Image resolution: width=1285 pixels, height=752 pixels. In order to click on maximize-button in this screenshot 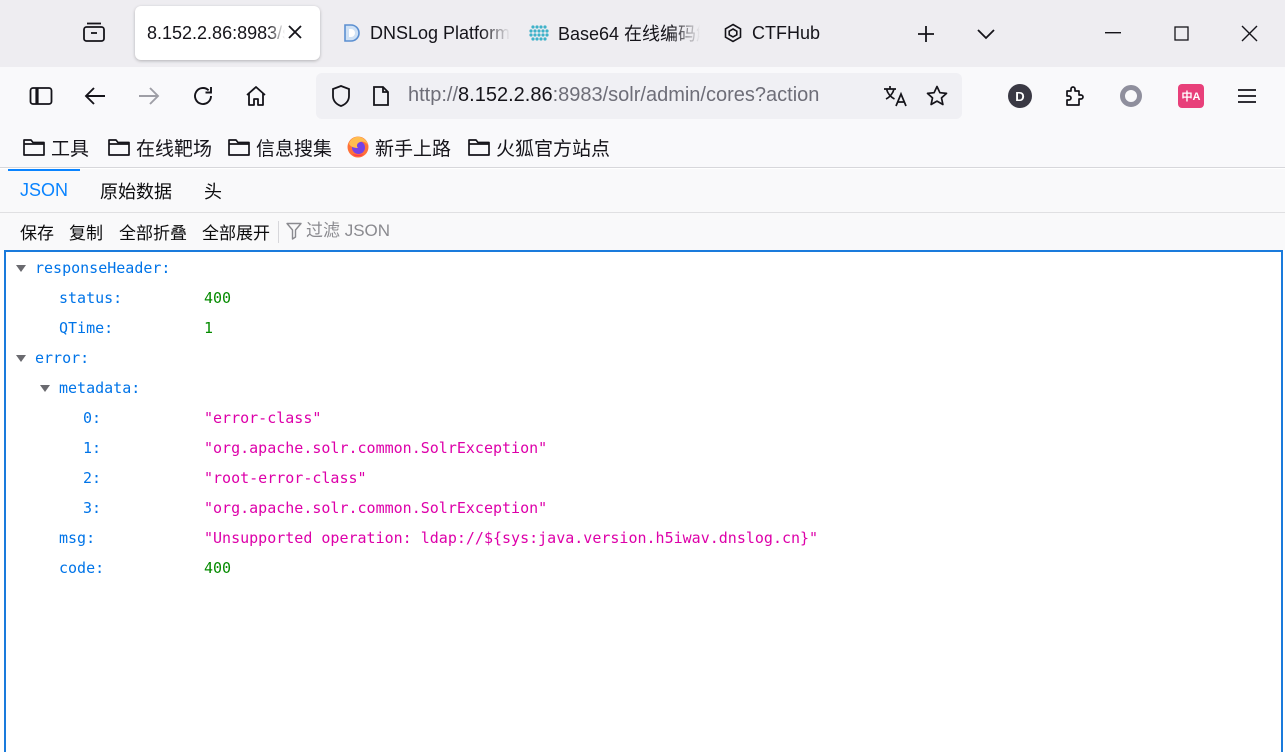, I will do `click(1181, 33)`.